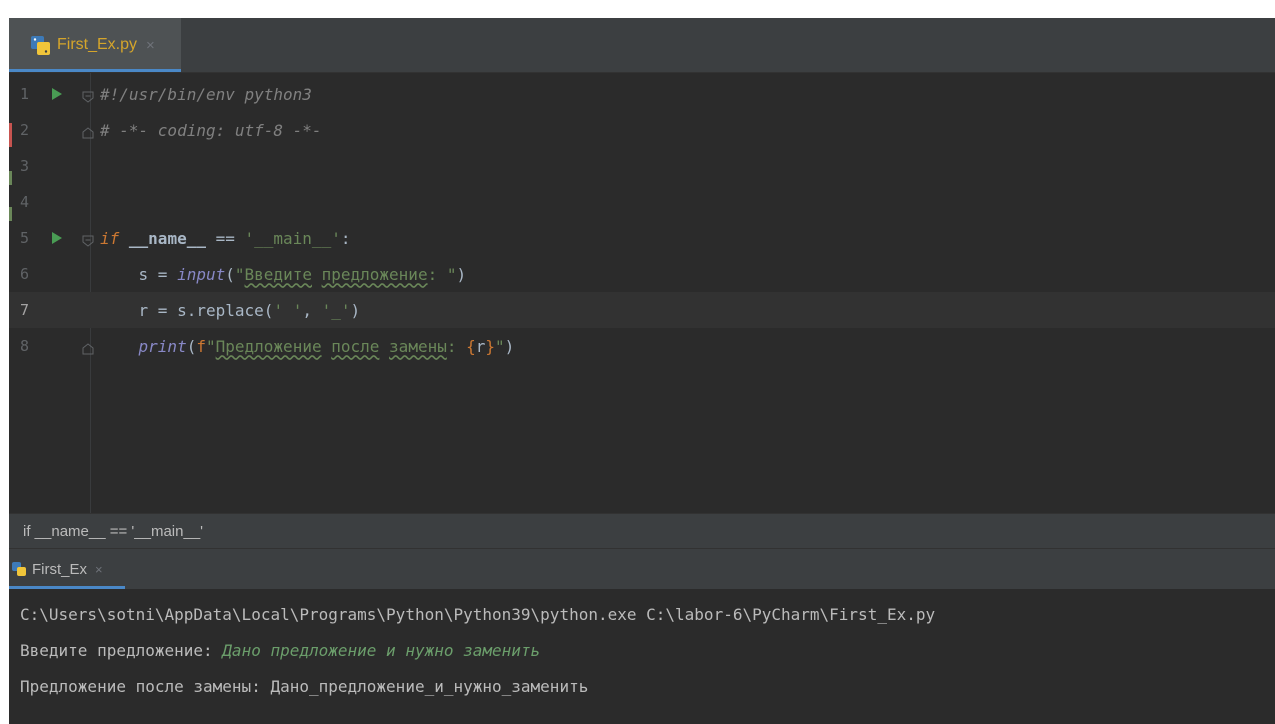 This screenshot has width=1275, height=724. What do you see at coordinates (25, 238) in the screenshot?
I see `line-number: 5` at bounding box center [25, 238].